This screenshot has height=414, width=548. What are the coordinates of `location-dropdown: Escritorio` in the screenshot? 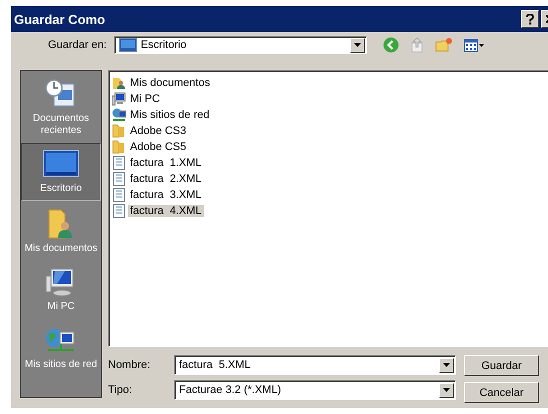 It's located at (240, 45).